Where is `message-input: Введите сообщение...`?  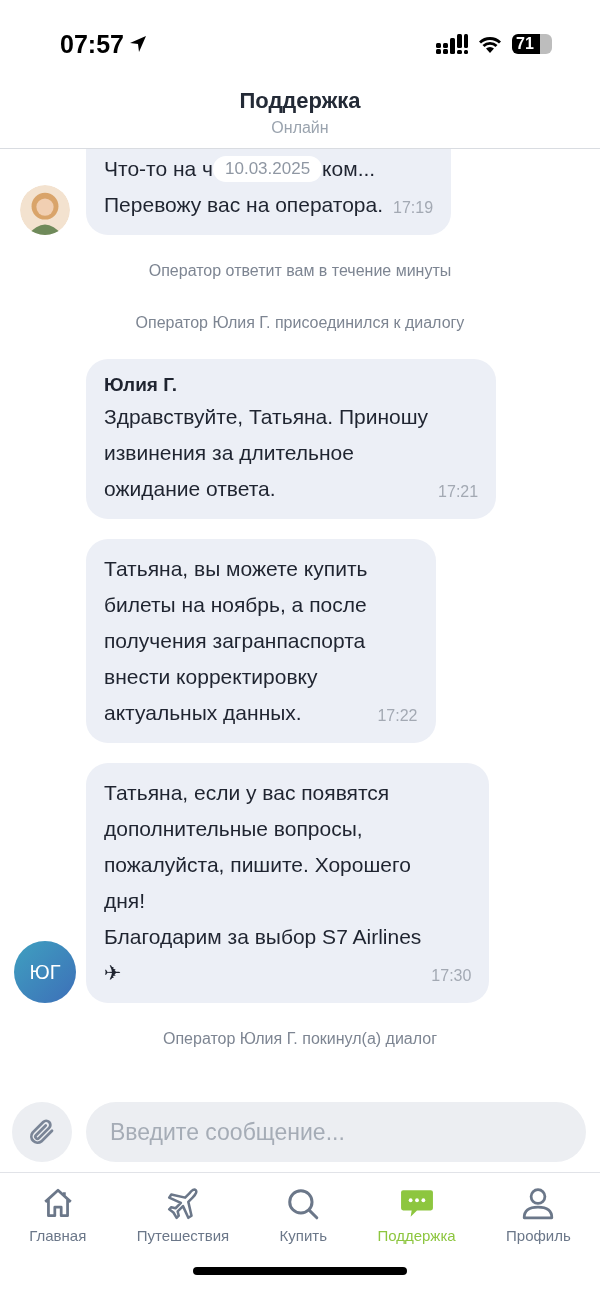 message-input: Введите сообщение... is located at coordinates (336, 1132).